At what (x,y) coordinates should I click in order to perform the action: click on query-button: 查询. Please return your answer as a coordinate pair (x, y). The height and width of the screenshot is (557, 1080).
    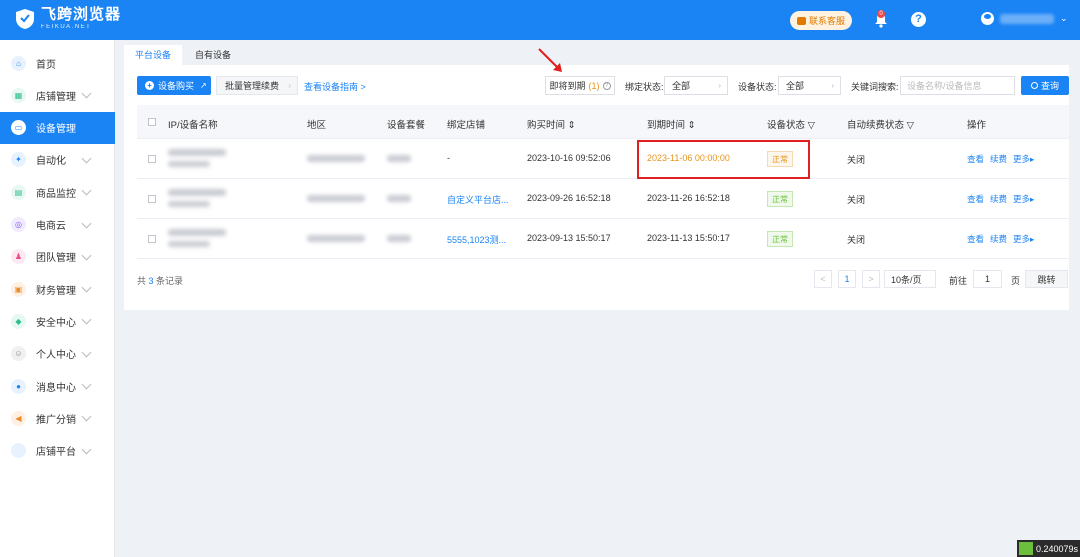
    Looking at the image, I should click on (1045, 85).